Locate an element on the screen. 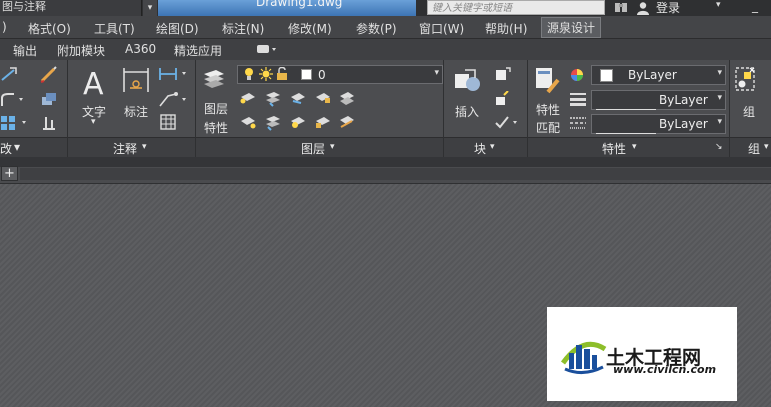  document-title-area: Drawing1.dwg is located at coordinates (287, 8).